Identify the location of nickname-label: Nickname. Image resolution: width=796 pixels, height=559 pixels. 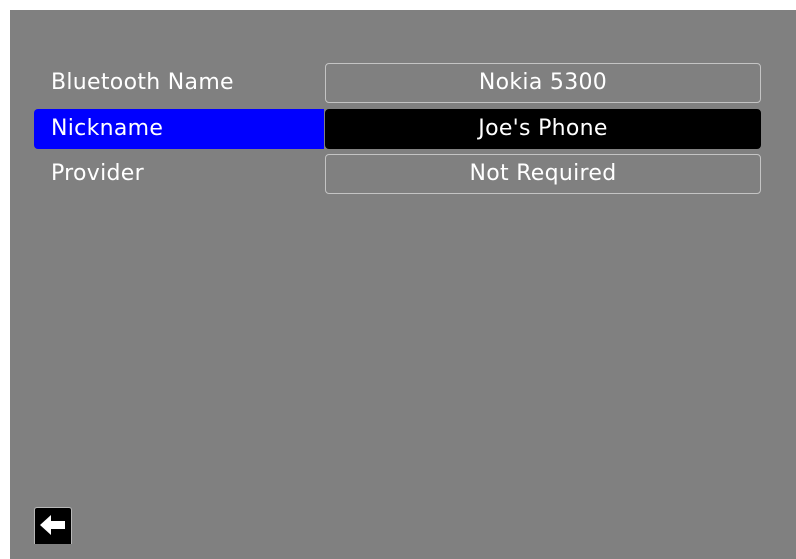
(179, 129).